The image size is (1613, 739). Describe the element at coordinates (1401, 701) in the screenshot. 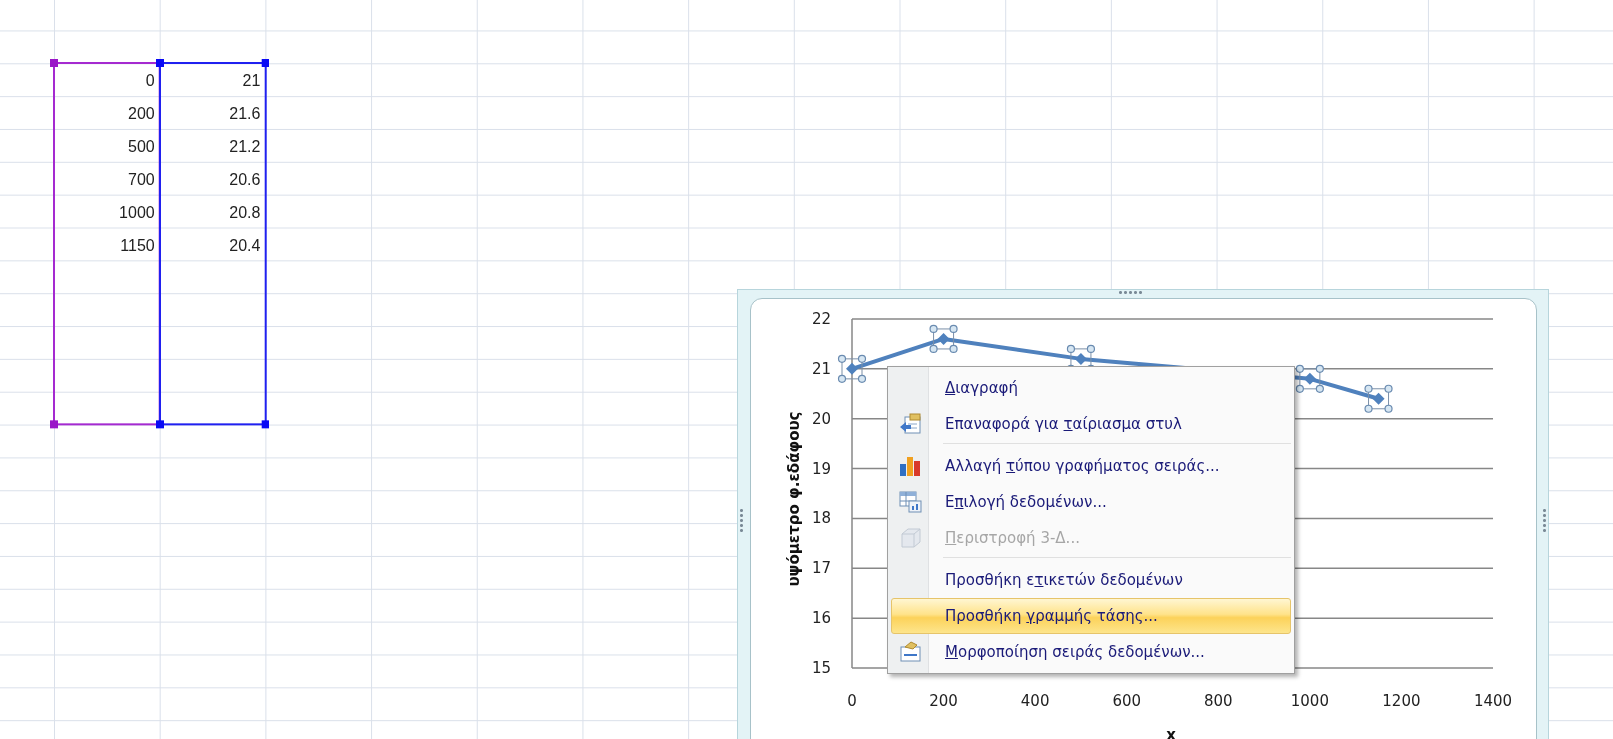

I see `x-tick-label: 1200` at that location.